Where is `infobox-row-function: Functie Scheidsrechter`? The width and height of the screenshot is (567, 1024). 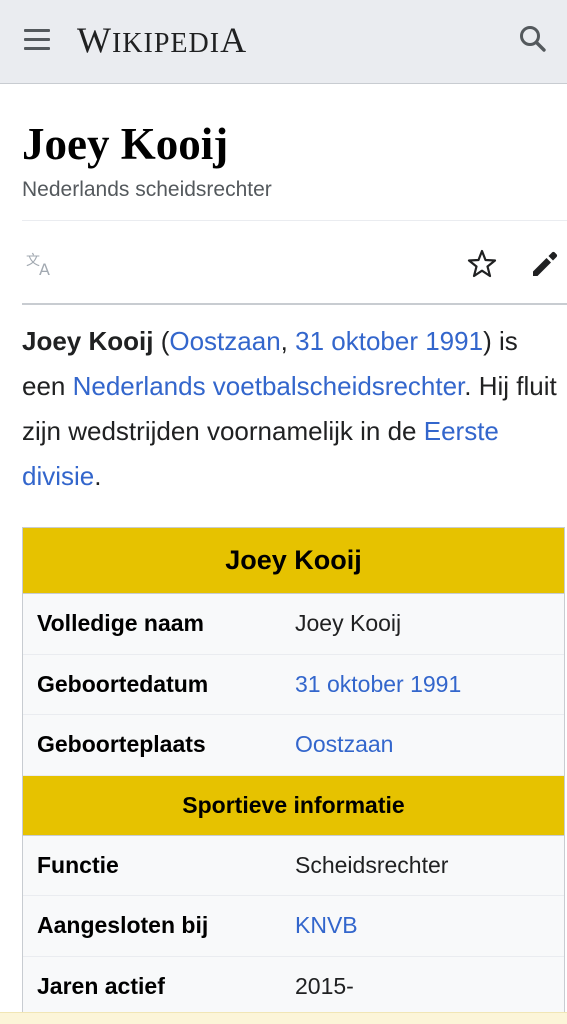
infobox-row-function: Functie Scheidsrechter is located at coordinates (293, 866).